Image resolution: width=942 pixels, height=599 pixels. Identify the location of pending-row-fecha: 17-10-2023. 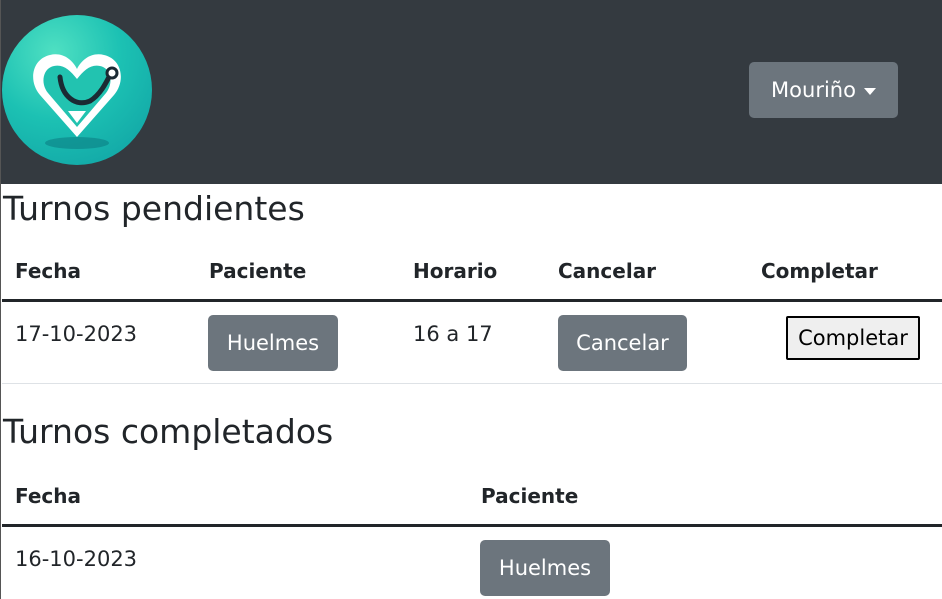
(76, 334).